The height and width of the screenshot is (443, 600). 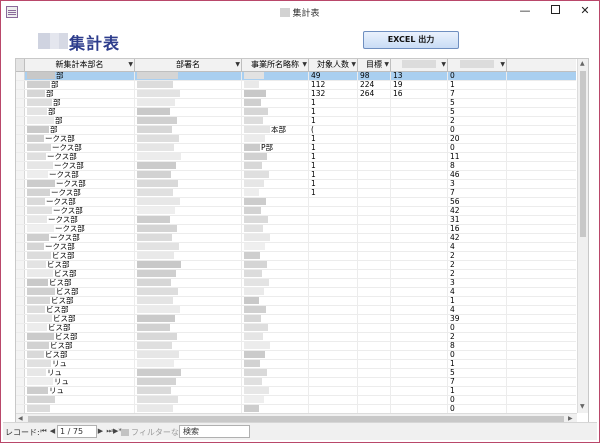 I want to click on table-row: ビス部 4, so click(x=296, y=310).